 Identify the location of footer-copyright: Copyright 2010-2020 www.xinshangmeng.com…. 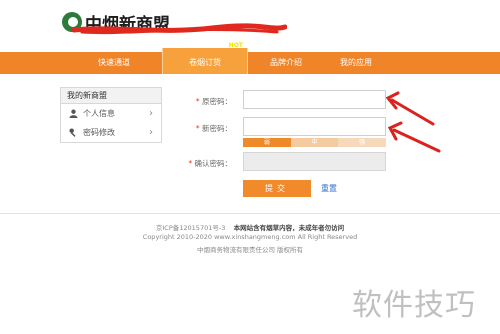
(250, 237).